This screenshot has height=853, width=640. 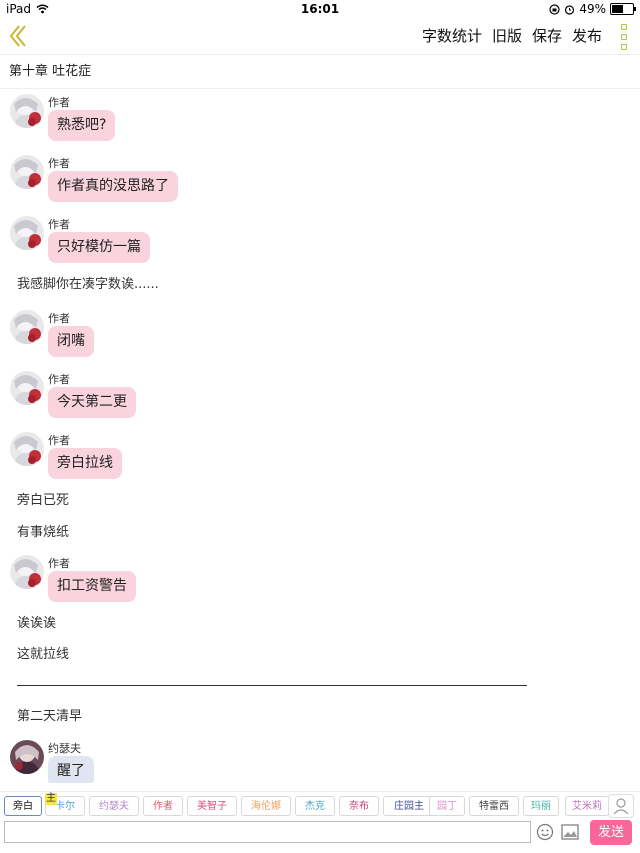 What do you see at coordinates (85, 463) in the screenshot?
I see `message-bubble: 旁白拉线` at bounding box center [85, 463].